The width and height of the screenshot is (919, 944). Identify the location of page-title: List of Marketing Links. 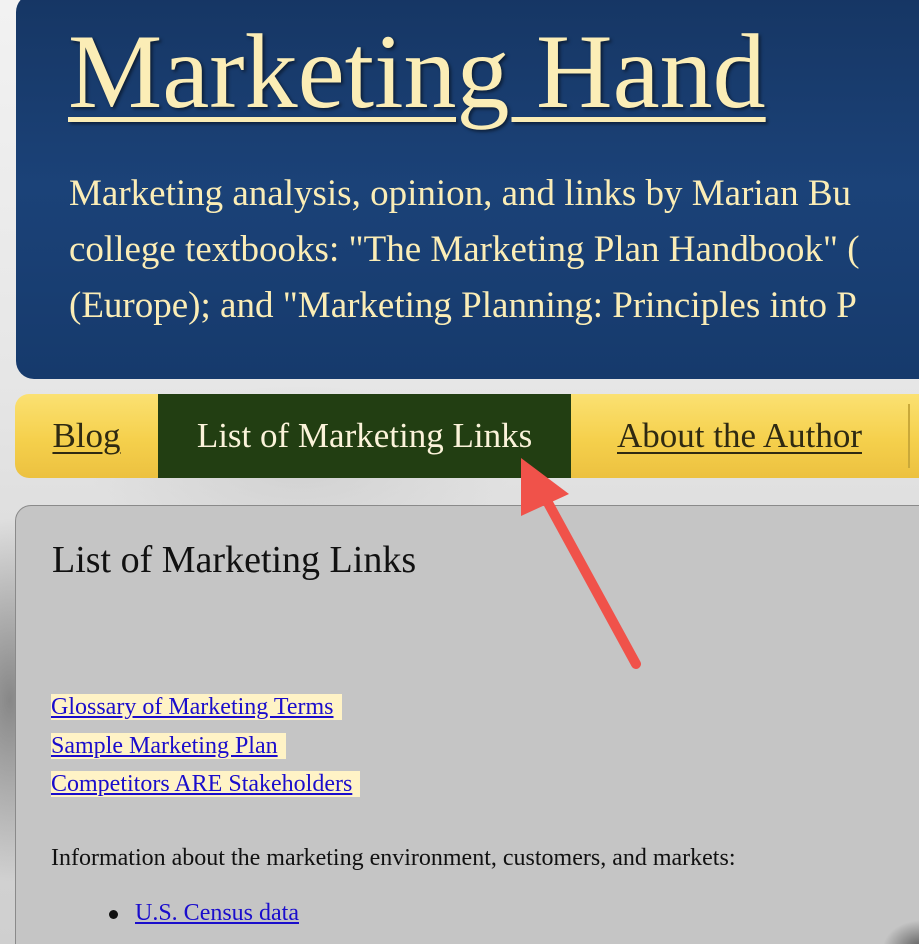
(234, 560).